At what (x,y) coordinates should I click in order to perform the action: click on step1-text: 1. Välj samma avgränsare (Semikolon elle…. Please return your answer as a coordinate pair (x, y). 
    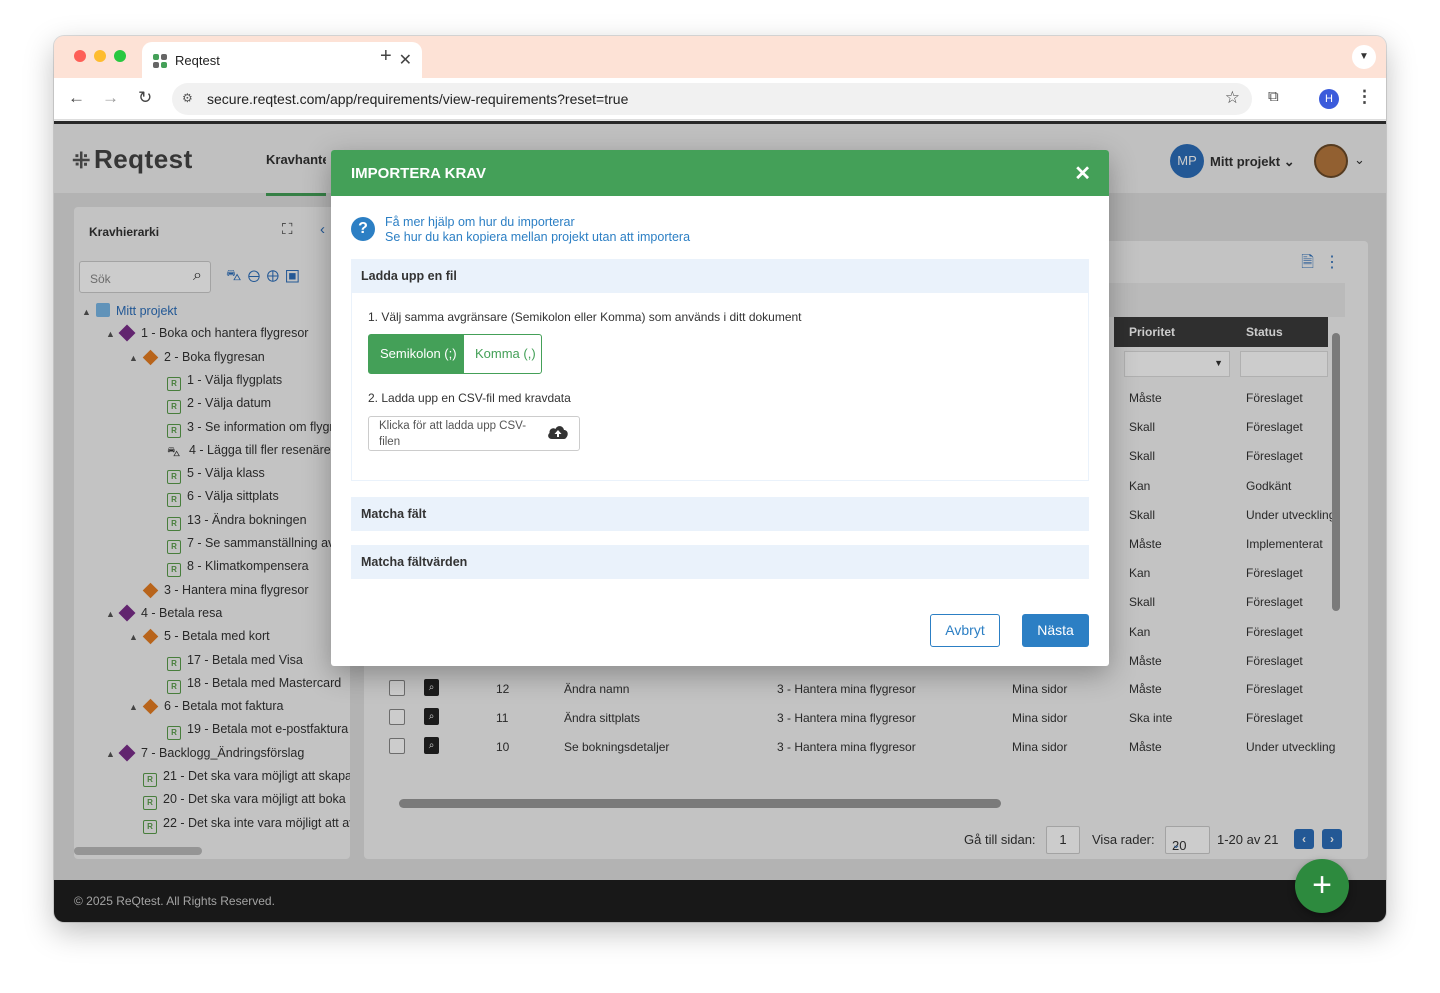
    Looking at the image, I should click on (585, 317).